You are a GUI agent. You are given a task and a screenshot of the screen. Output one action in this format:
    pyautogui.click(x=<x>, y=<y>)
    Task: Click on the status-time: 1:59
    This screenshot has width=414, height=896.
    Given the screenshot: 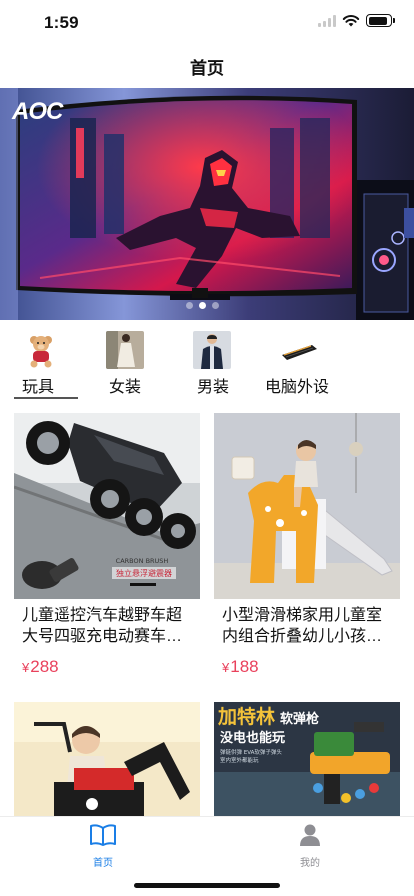 What is the action you would take?
    pyautogui.click(x=61, y=22)
    